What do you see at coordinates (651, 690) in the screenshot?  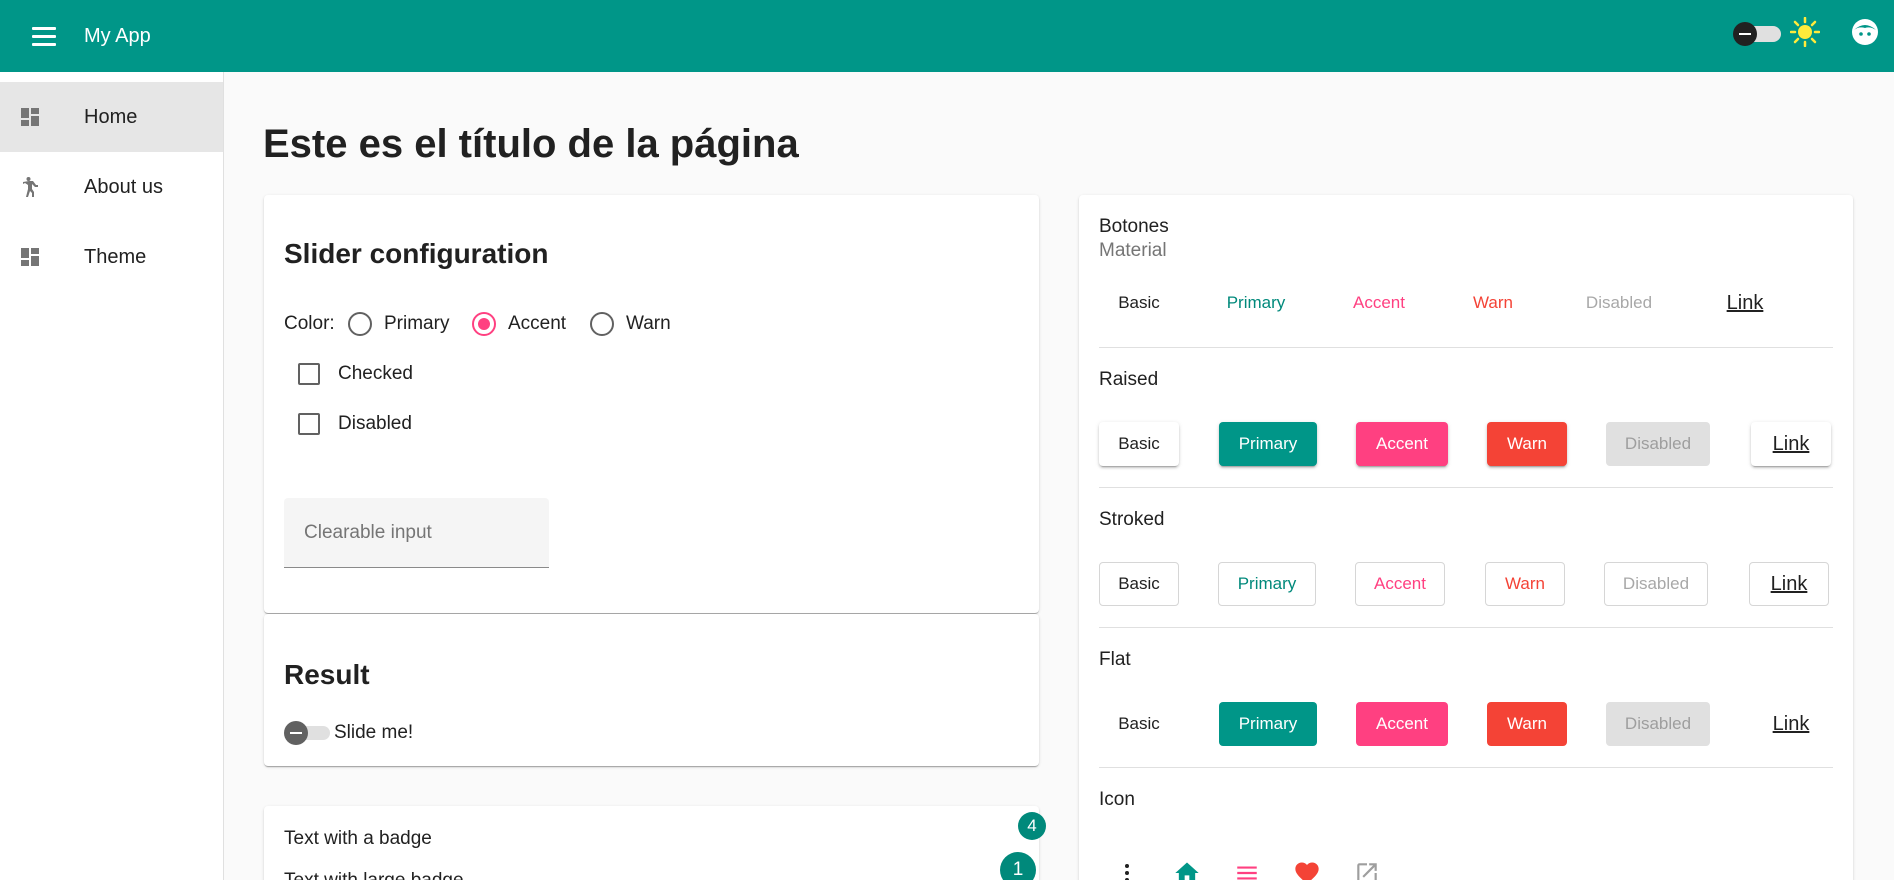 I see `result-card: Result Slide me!` at bounding box center [651, 690].